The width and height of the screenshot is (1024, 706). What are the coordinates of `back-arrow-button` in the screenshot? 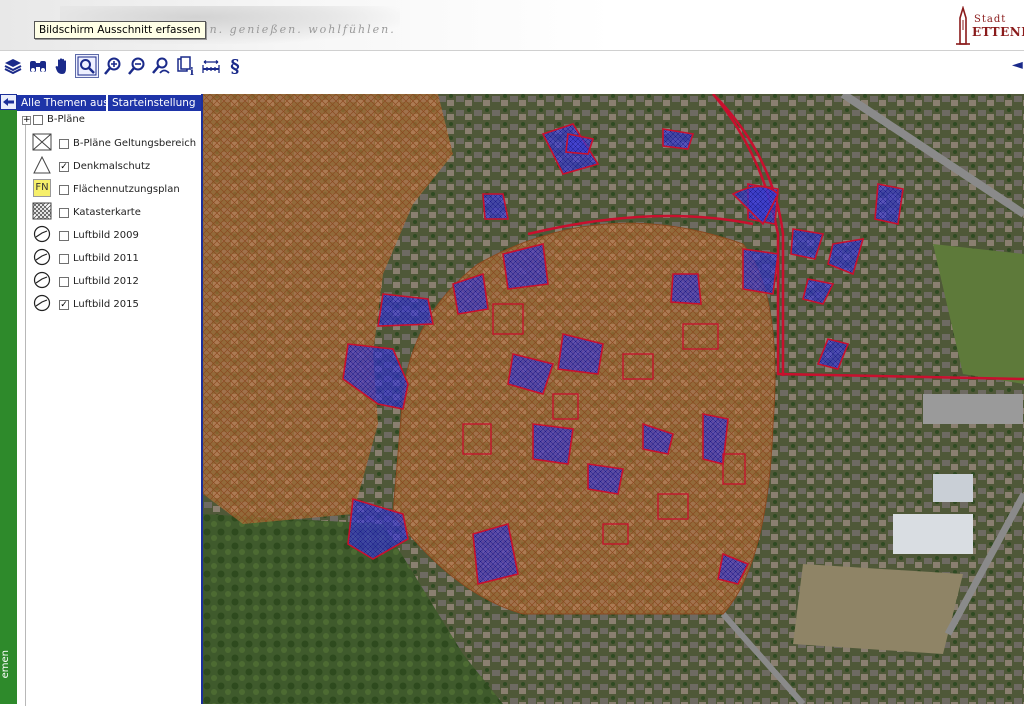 It's located at (8, 102).